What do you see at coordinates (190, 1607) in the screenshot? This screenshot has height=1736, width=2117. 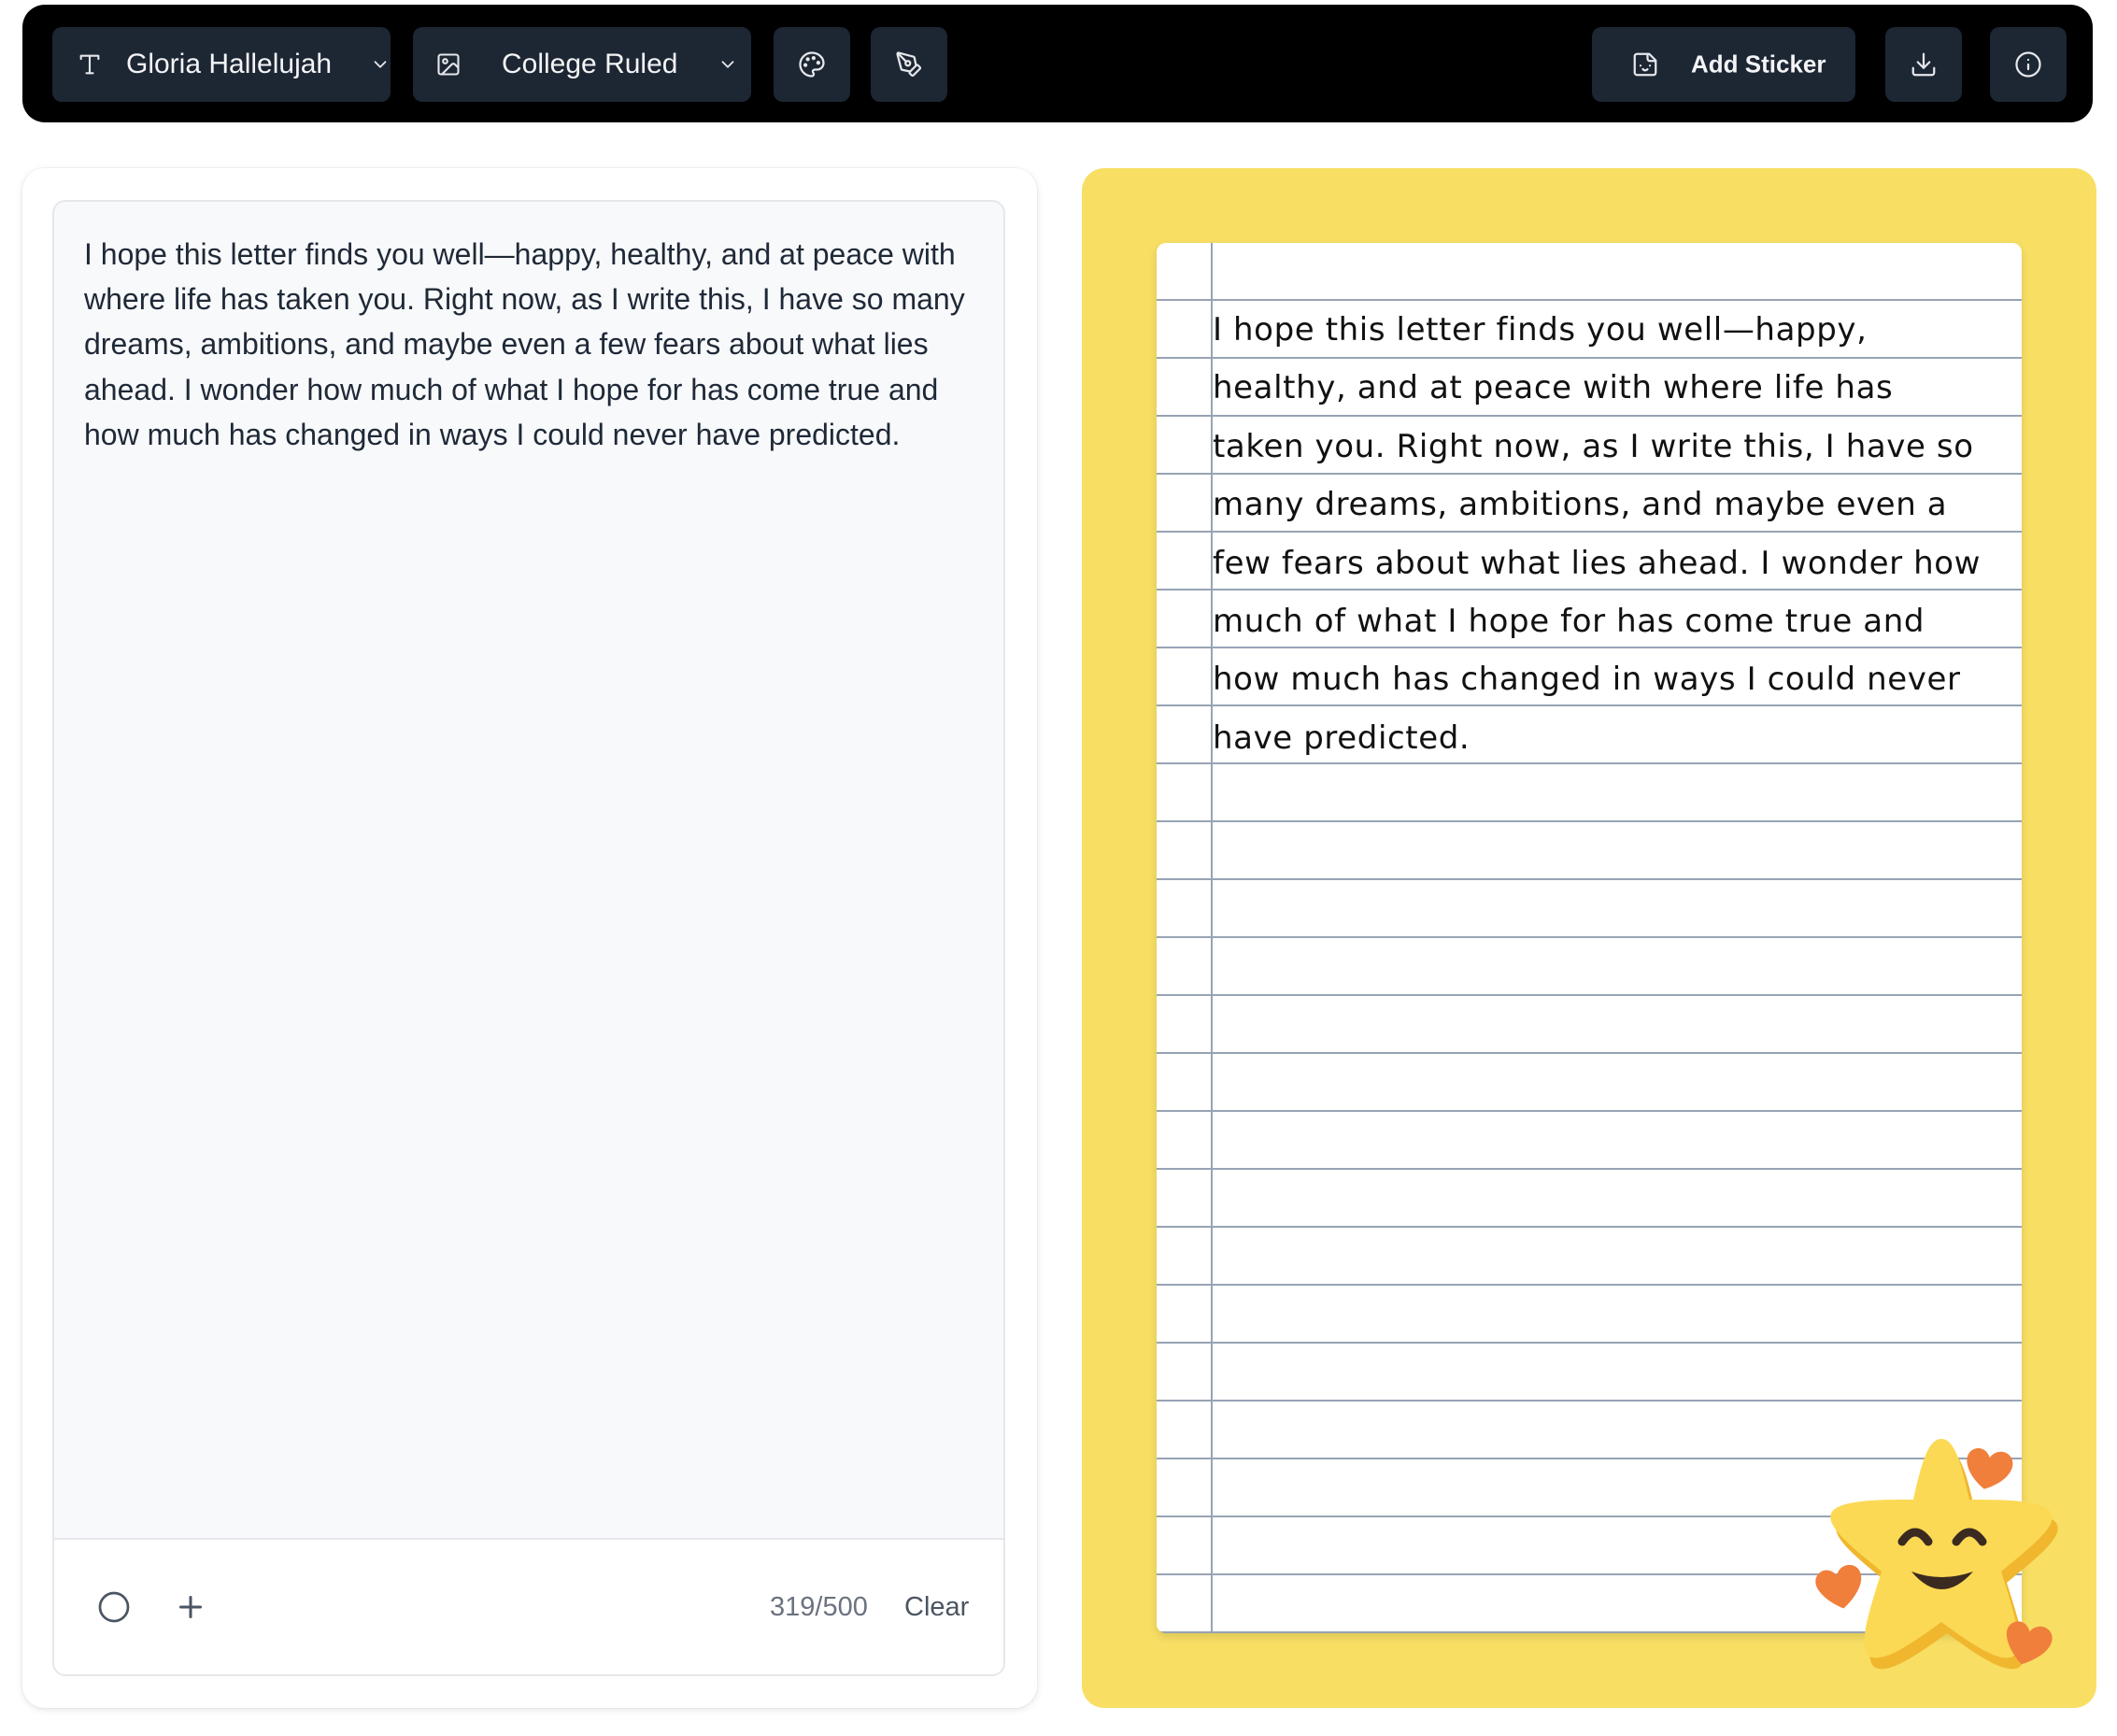 I see `plus-icon` at bounding box center [190, 1607].